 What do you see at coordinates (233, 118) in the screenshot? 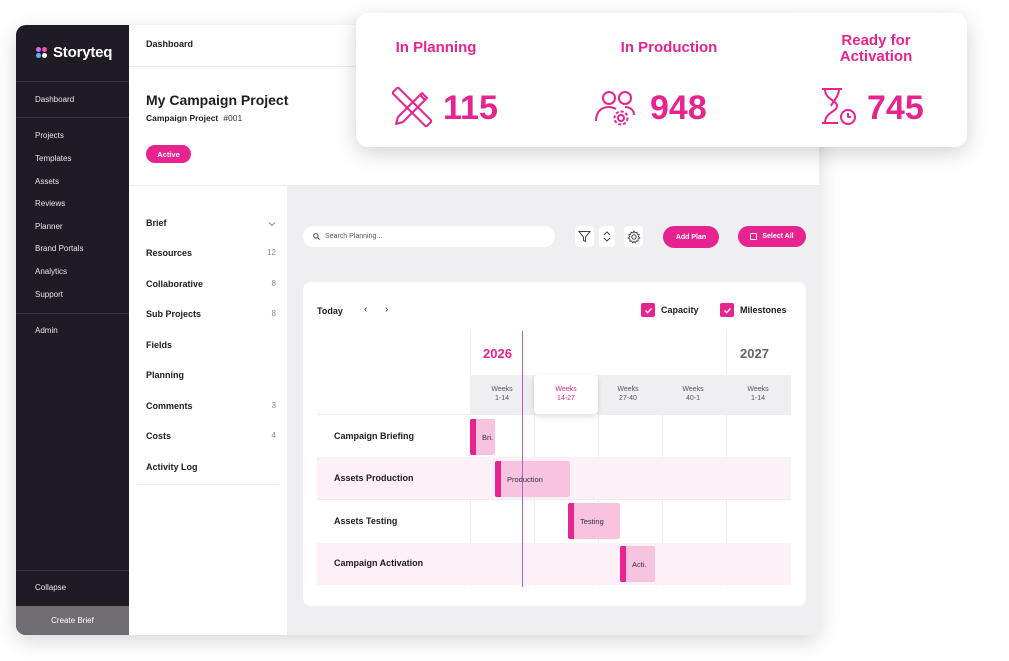
I see `project-id: #001` at bounding box center [233, 118].